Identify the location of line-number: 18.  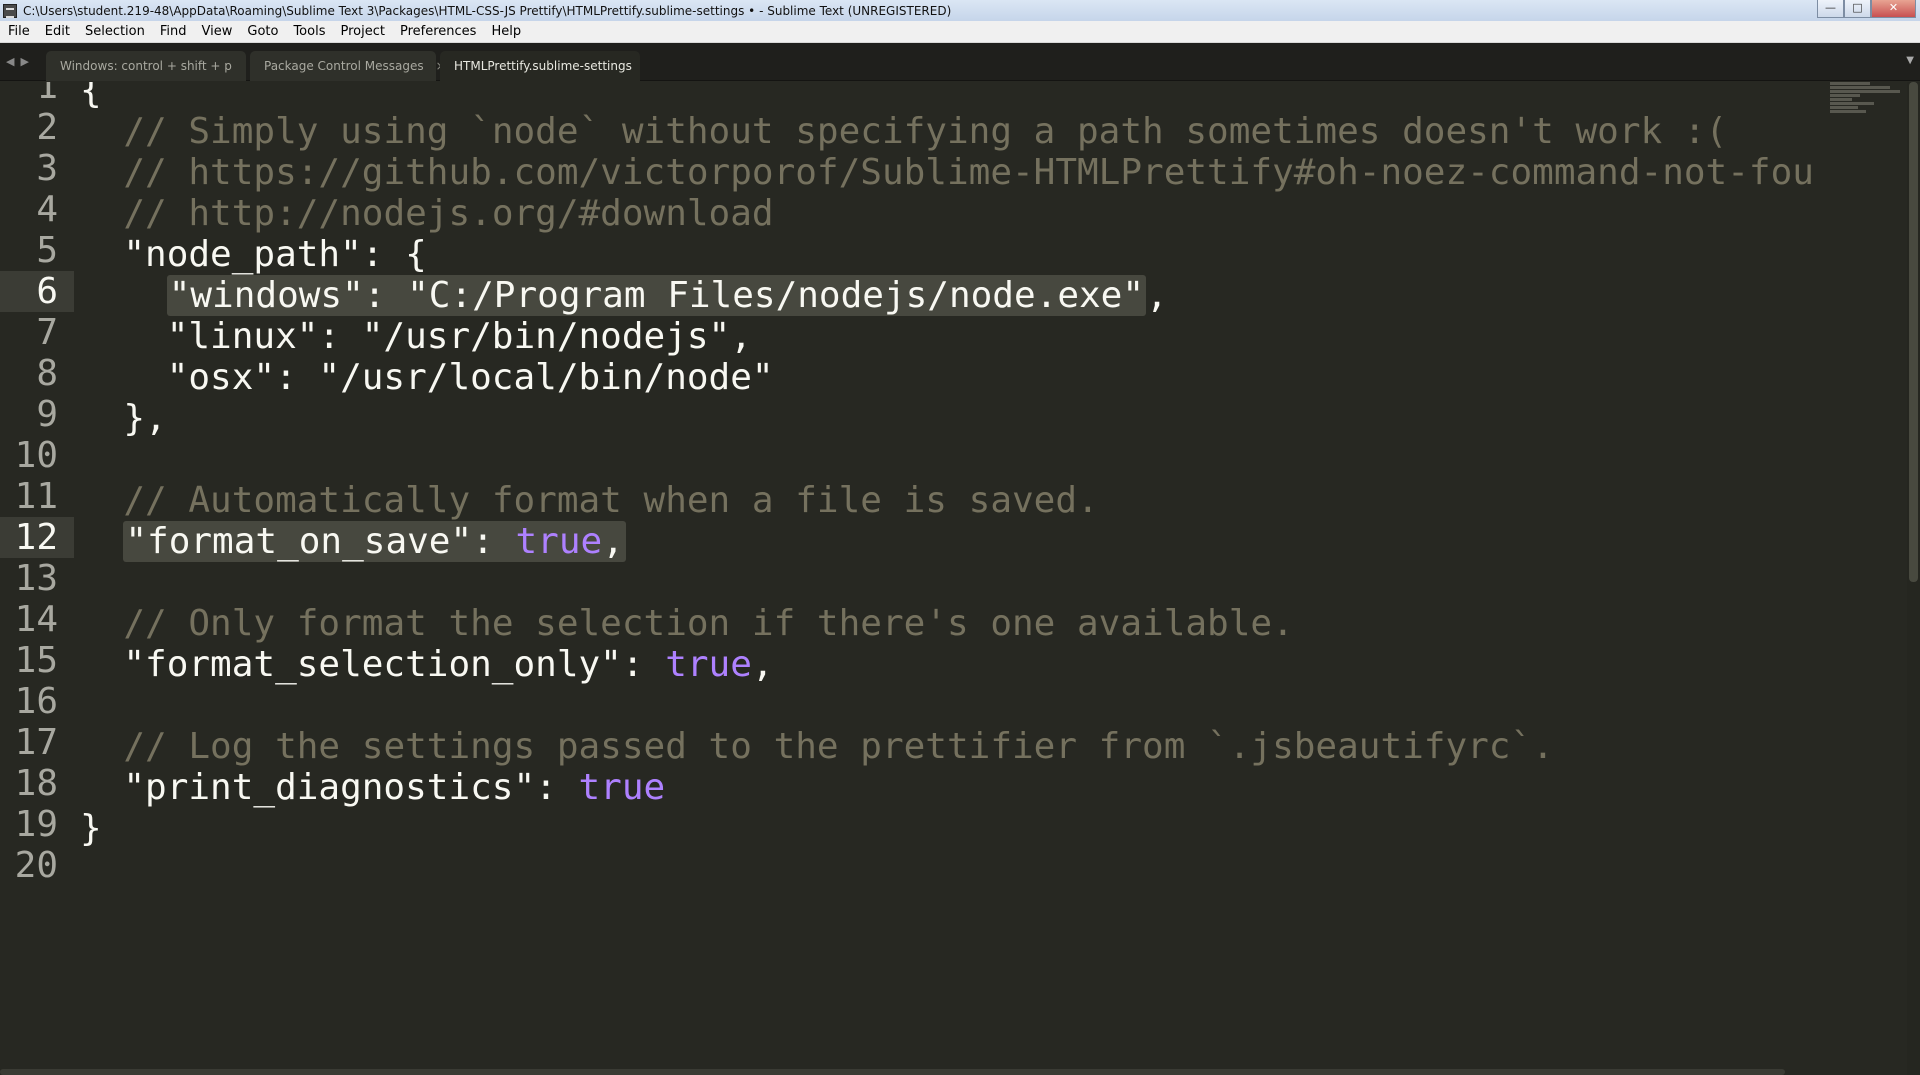
(36, 783).